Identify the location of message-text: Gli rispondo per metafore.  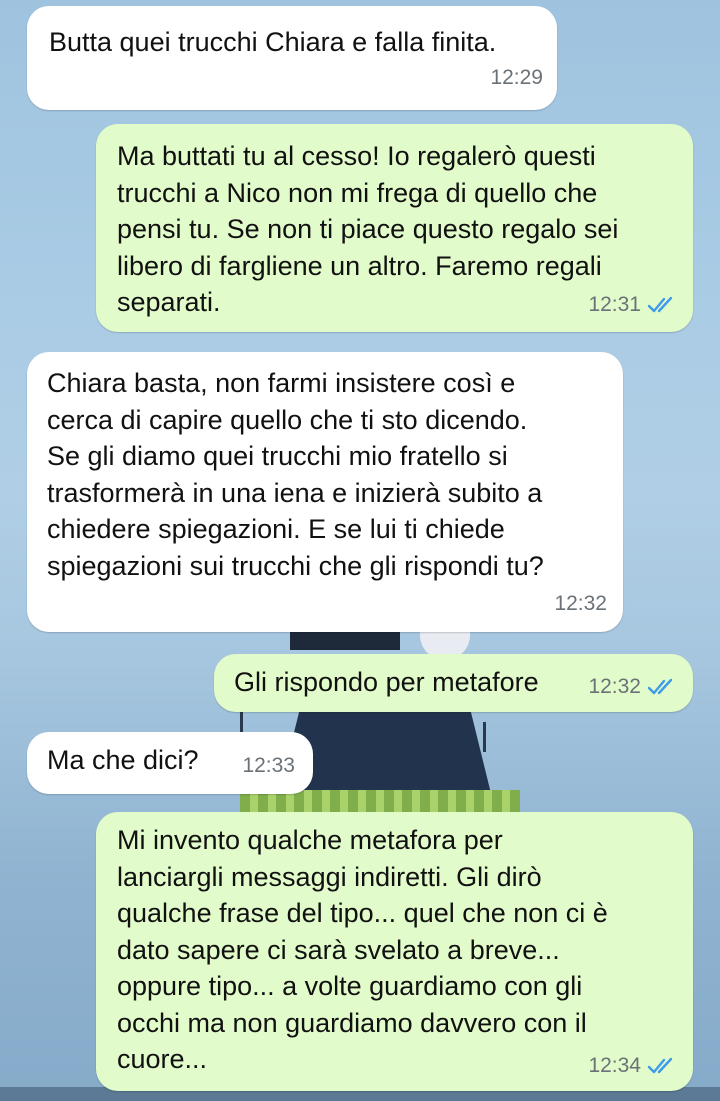
(386, 682).